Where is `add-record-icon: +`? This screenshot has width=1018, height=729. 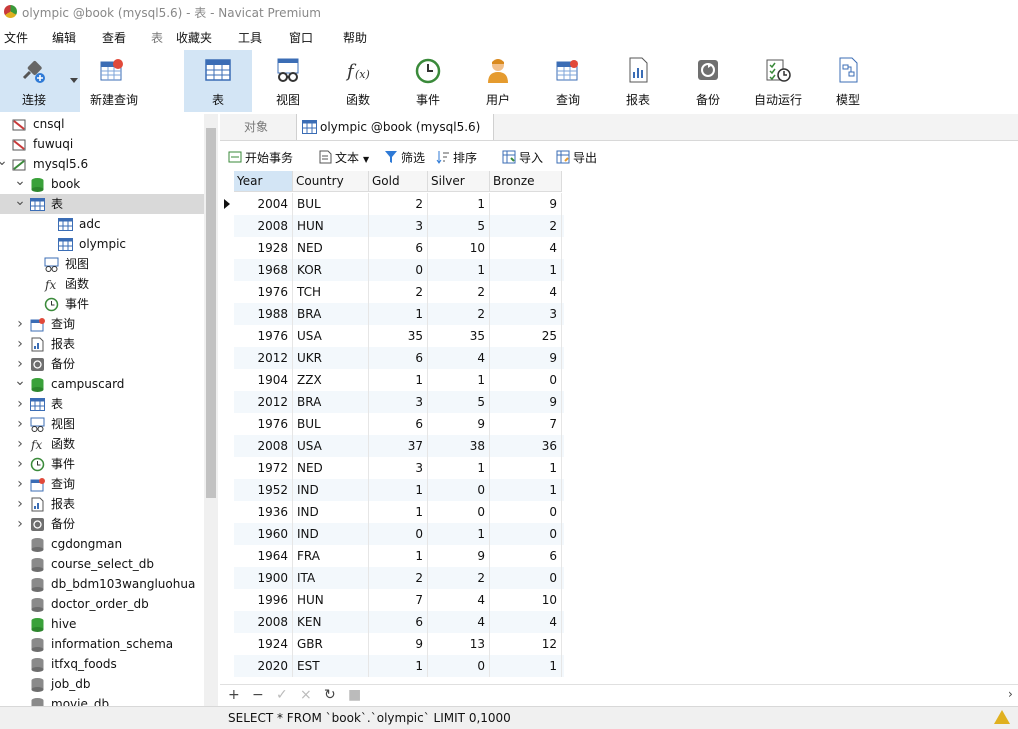 add-record-icon: + is located at coordinates (234, 695).